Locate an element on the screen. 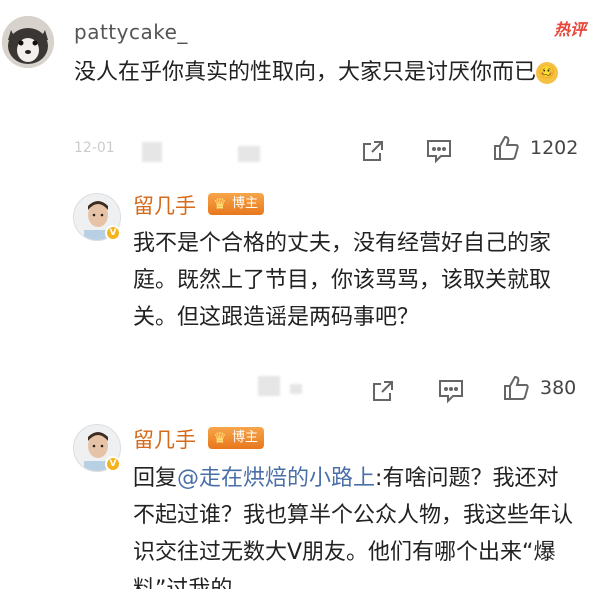 The image size is (600, 589). timestamp-text: 12-01 is located at coordinates (94, 148).